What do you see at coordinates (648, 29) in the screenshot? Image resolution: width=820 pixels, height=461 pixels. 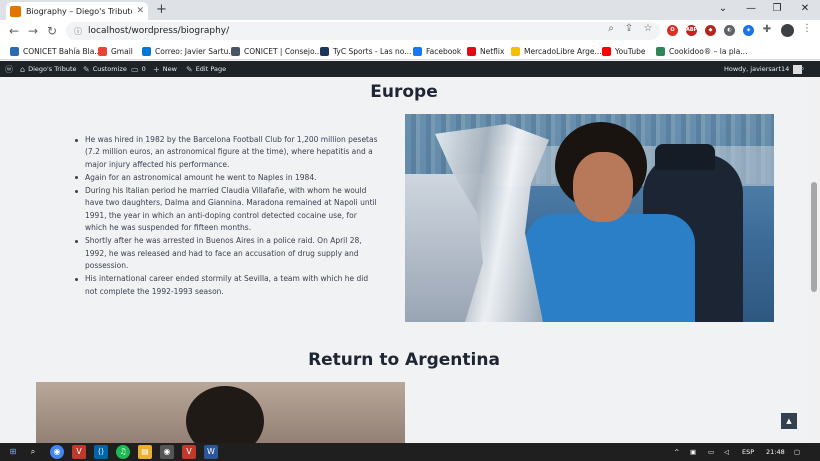 I see `bookmark-star-icon: ☆` at bounding box center [648, 29].